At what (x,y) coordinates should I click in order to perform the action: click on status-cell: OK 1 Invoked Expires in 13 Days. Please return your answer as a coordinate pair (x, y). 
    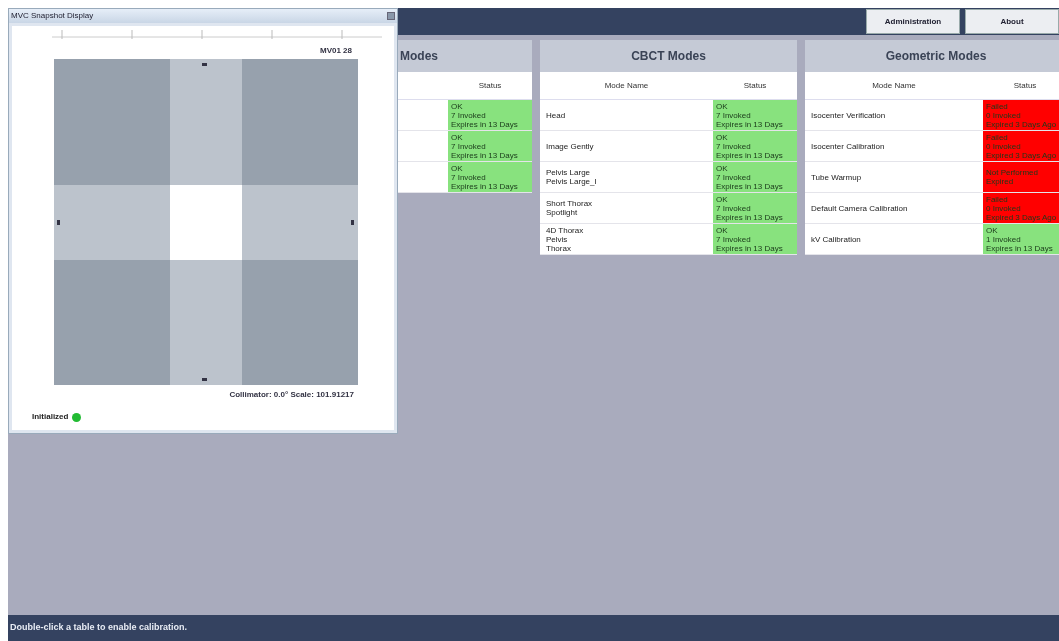
    Looking at the image, I should click on (1021, 239).